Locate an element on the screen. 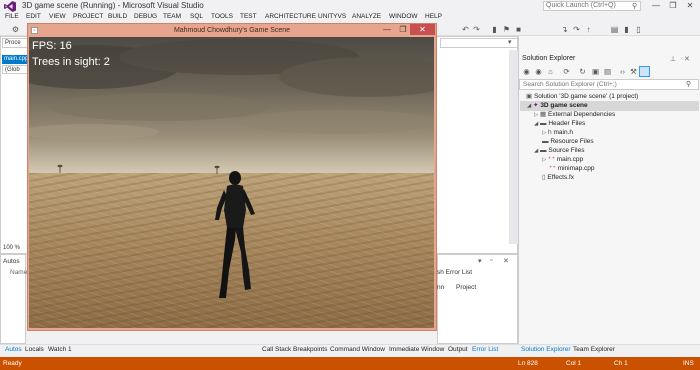 This screenshot has height=370, width=700. chevron-down-icon: ▾ is located at coordinates (510, 42).